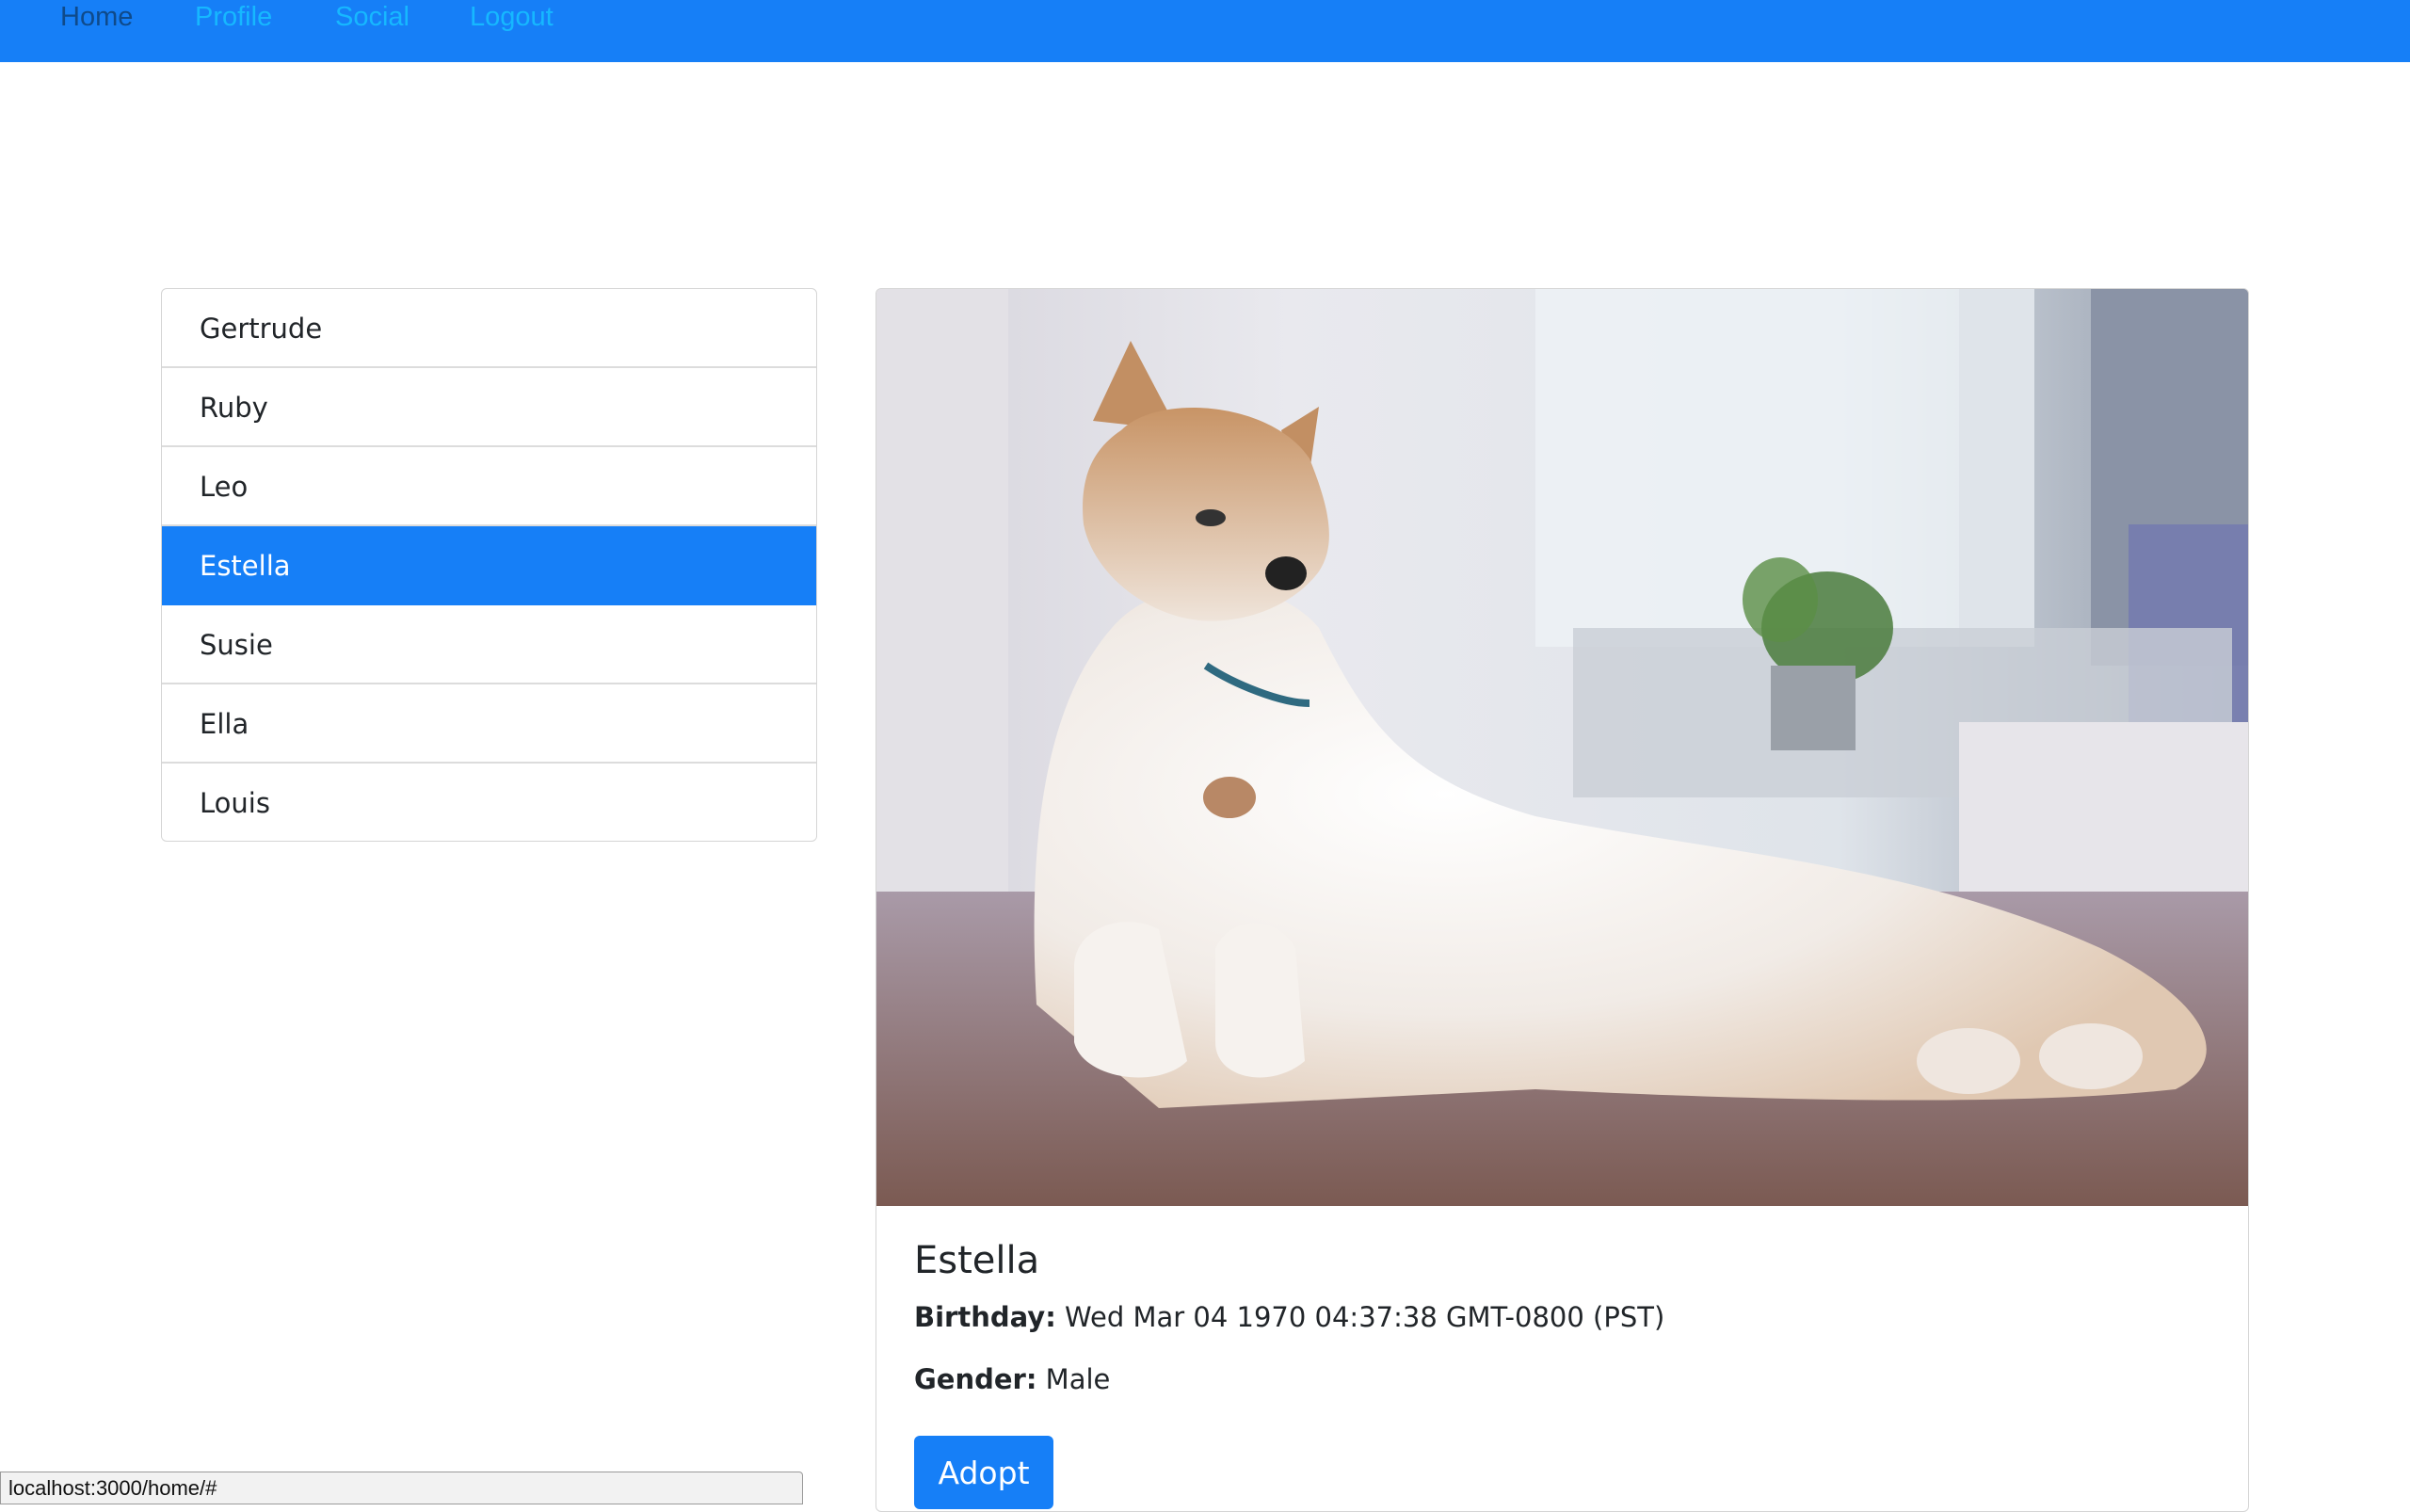 The image size is (2410, 1512). What do you see at coordinates (489, 328) in the screenshot?
I see `pet-list-item-gertrude: Gertrude` at bounding box center [489, 328].